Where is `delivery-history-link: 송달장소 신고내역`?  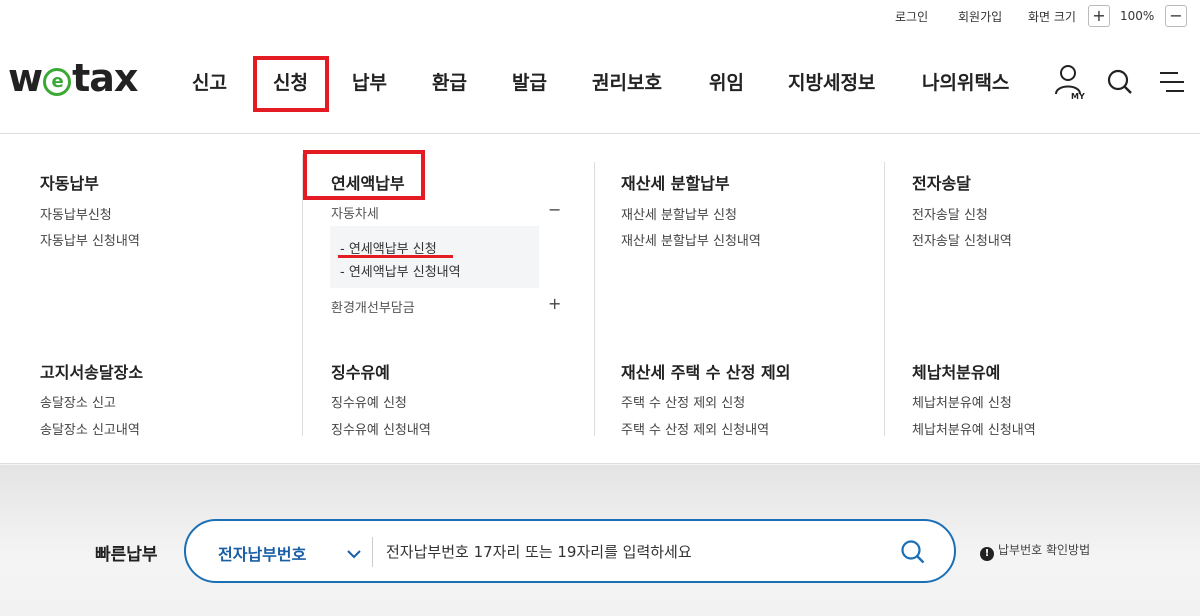
delivery-history-link: 송달장소 신고내역 is located at coordinates (90, 428).